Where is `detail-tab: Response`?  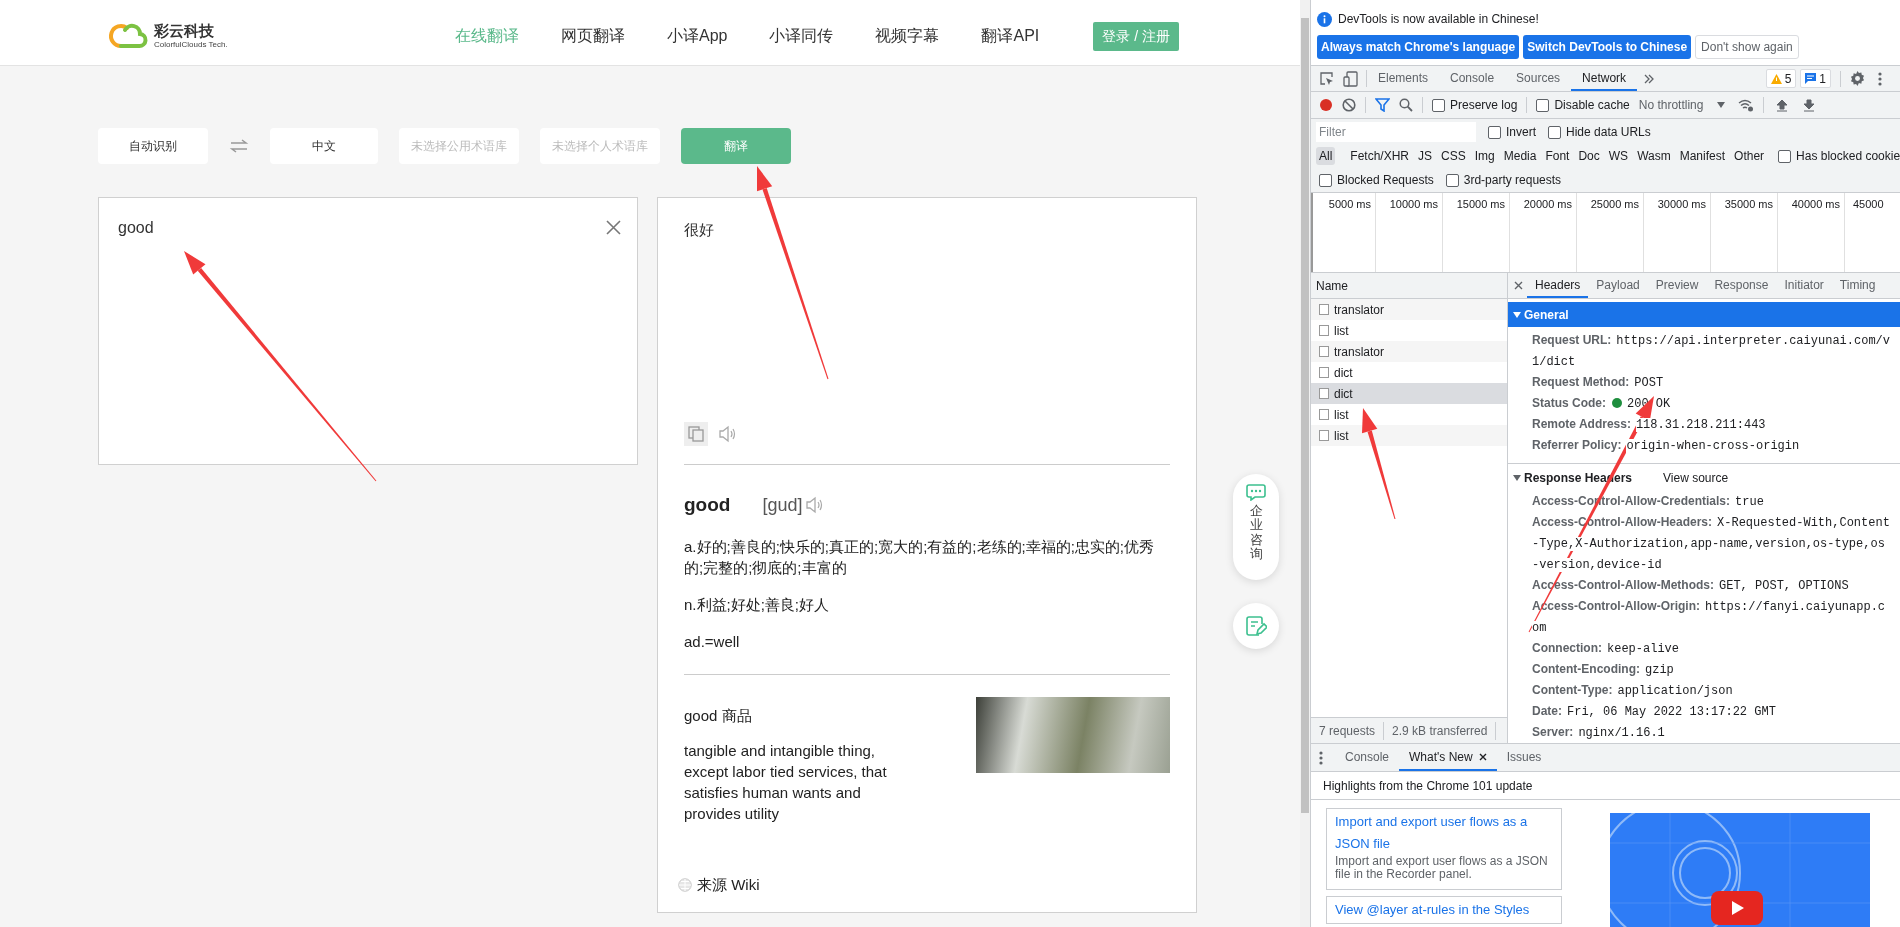
detail-tab: Response is located at coordinates (1741, 285).